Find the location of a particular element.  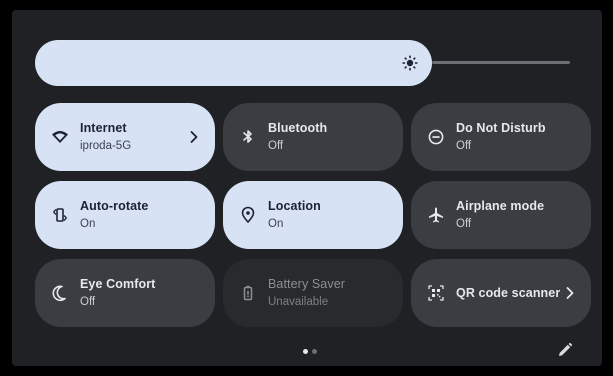

brightness-slider-track is located at coordinates (501, 62).